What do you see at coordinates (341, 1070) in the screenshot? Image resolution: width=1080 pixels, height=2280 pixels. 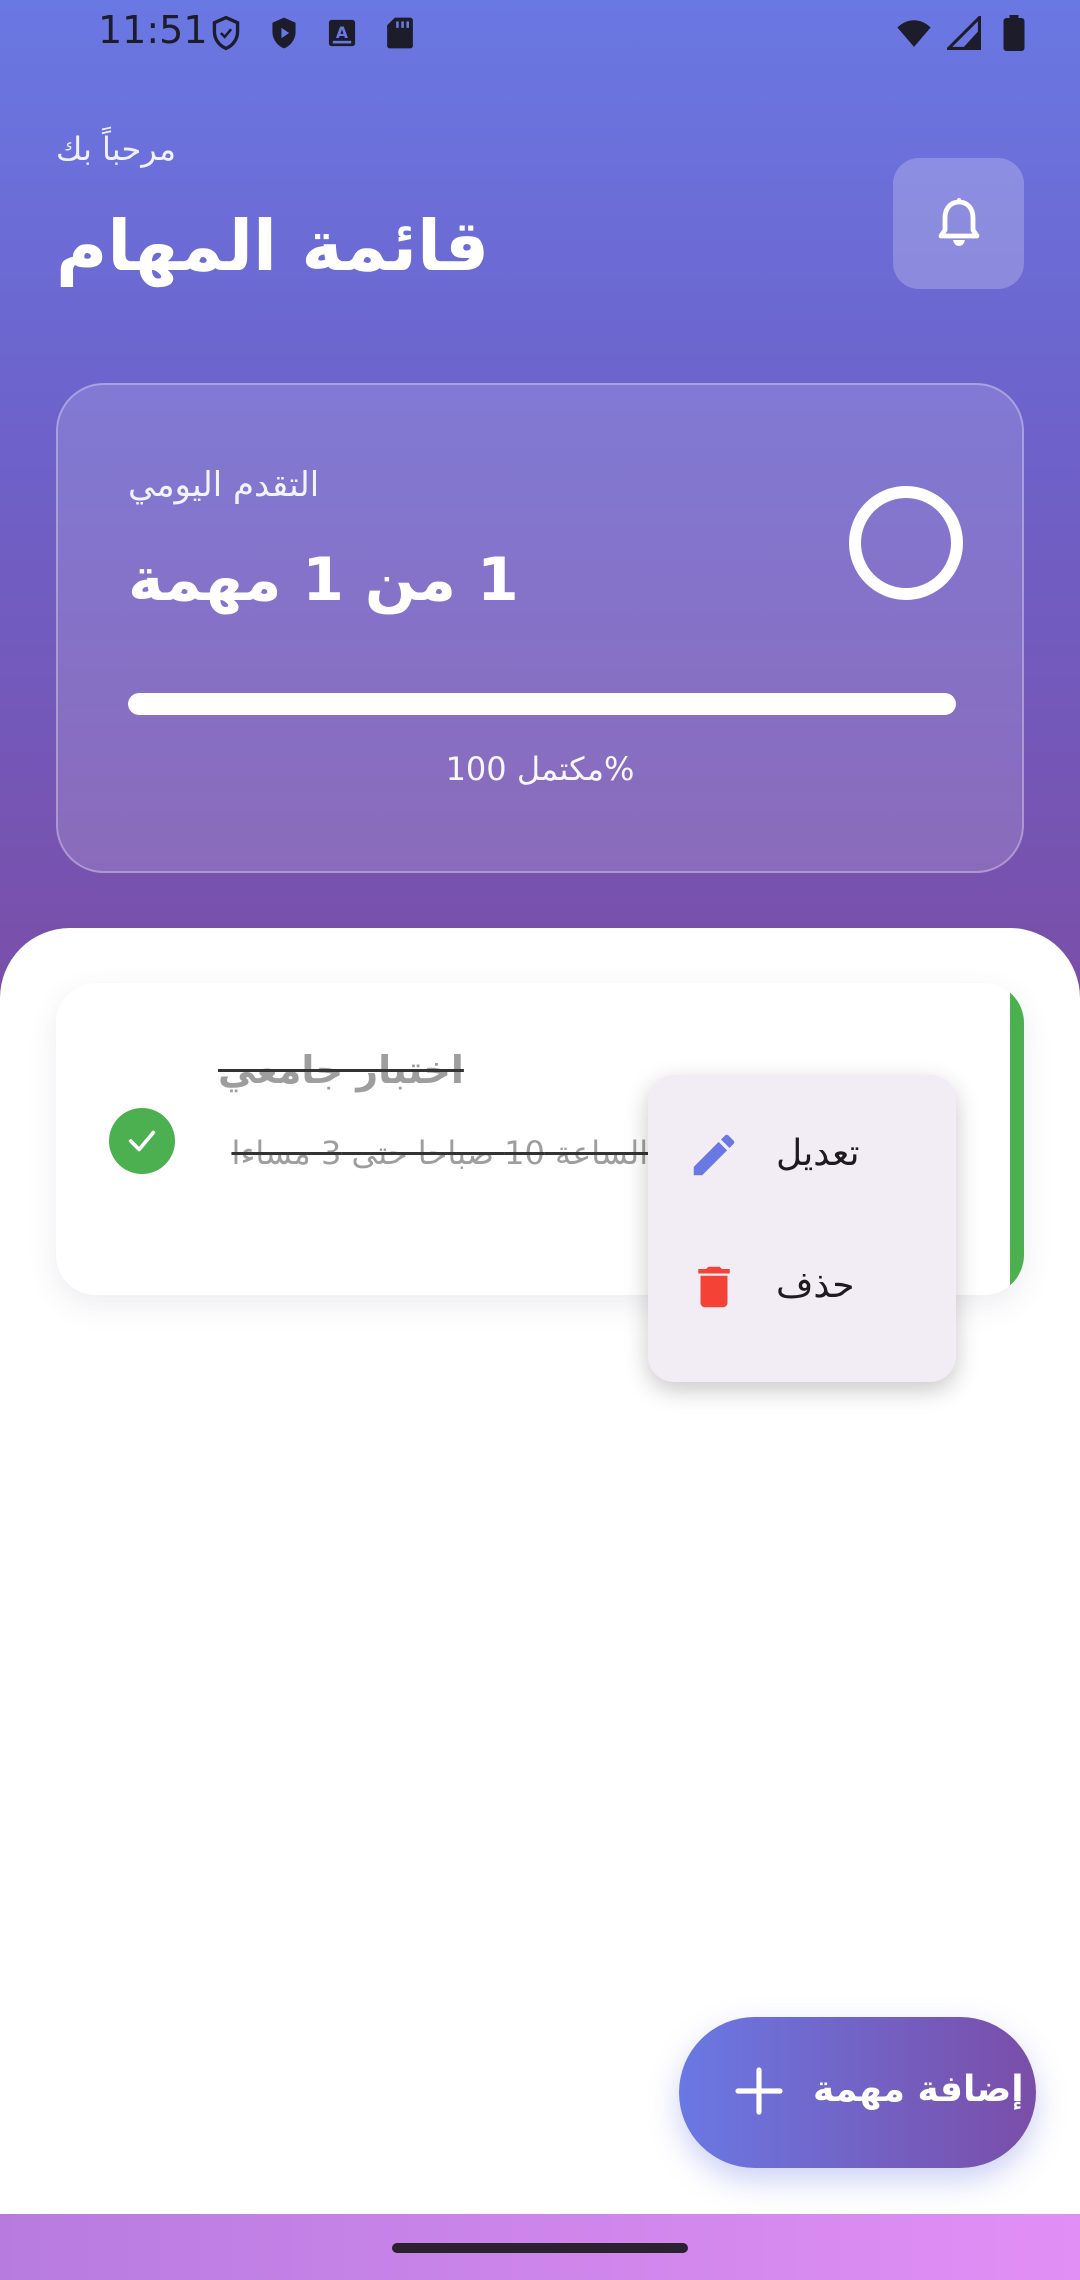 I see `task-title: اختبار جامعي` at bounding box center [341, 1070].